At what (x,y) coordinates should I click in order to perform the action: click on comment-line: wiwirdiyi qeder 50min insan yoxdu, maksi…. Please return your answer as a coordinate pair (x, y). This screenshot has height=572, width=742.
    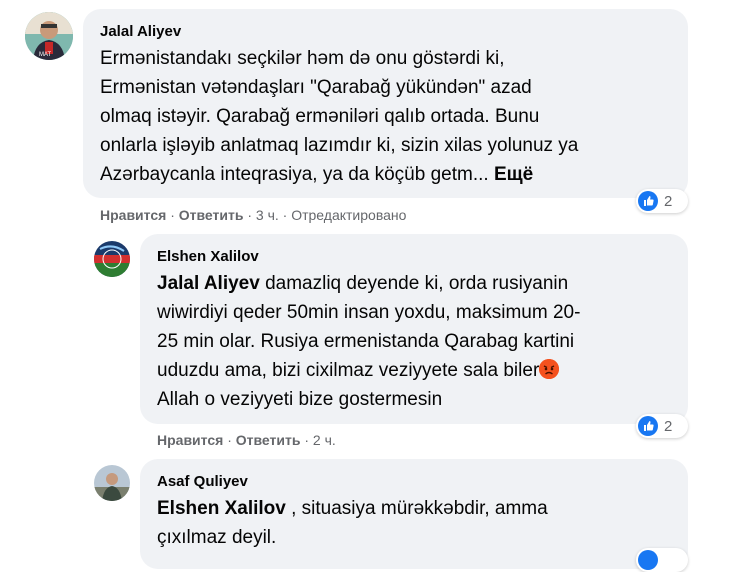
    Looking at the image, I should click on (369, 312).